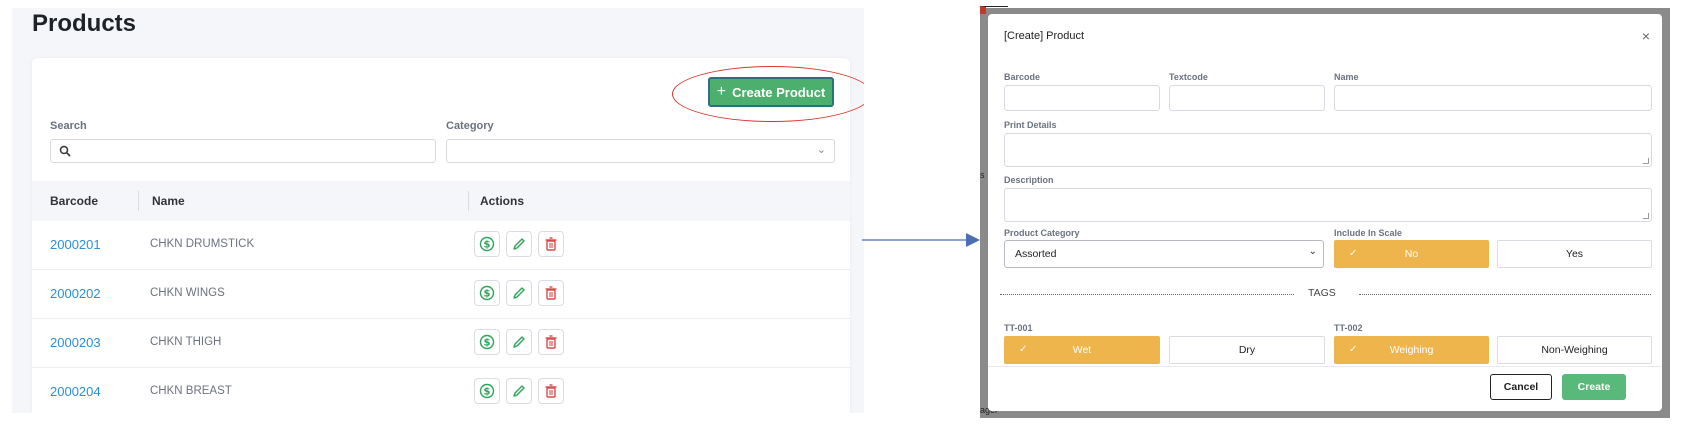 This screenshot has height=426, width=1684. Describe the element at coordinates (1348, 328) in the screenshot. I see `tag-group-label: TT-002` at that location.